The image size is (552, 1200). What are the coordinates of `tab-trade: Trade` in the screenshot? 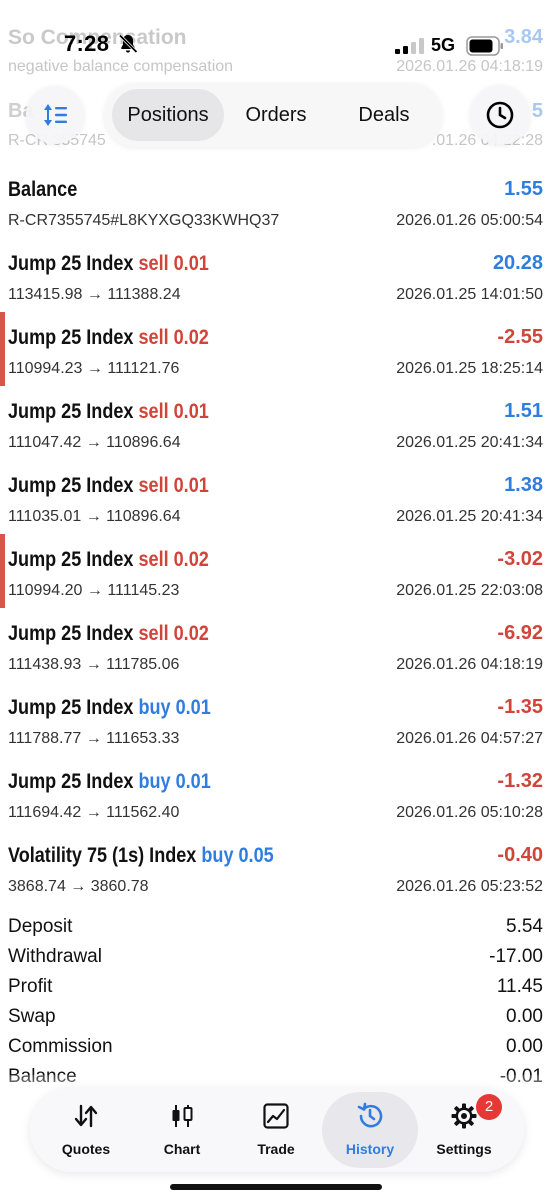 It's located at (276, 1130).